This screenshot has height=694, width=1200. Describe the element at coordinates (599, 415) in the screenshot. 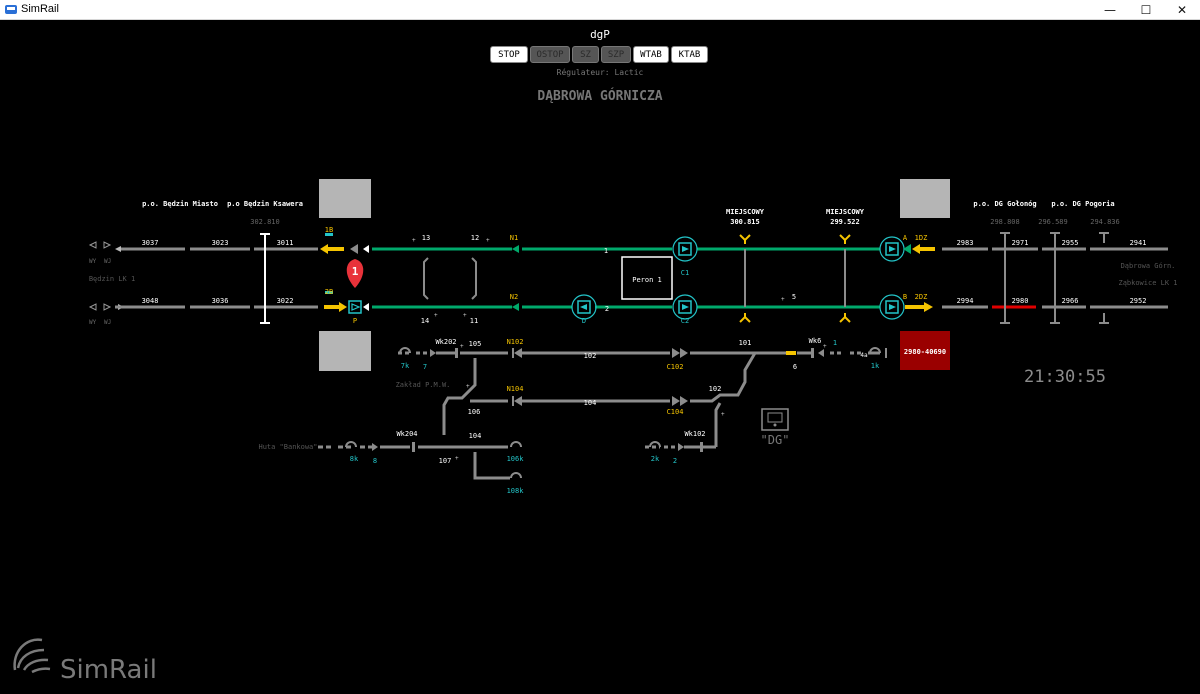

I see `siding-tracks` at that location.